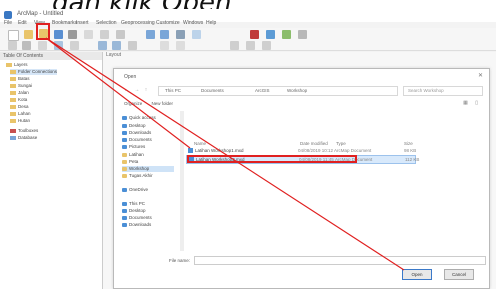 The image size is (496, 289). Describe the element at coordinates (266, 45) in the screenshot. I see `italic-icon` at that location.